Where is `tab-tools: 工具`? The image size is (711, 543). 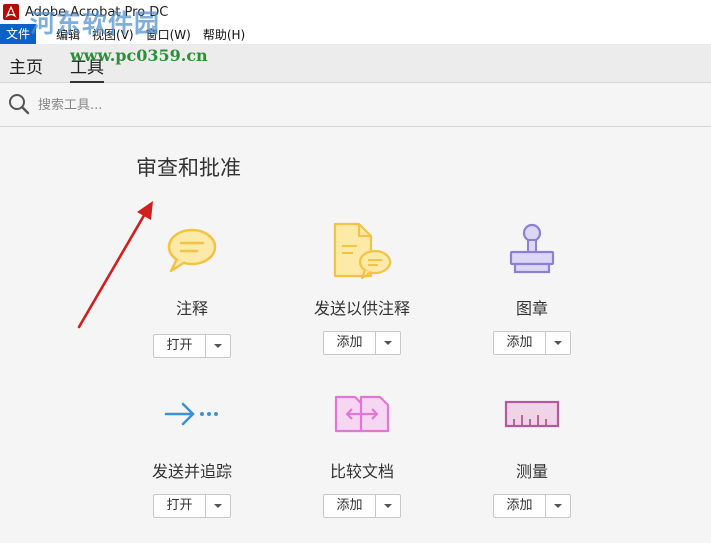
tab-tools: 工具 is located at coordinates (87, 68).